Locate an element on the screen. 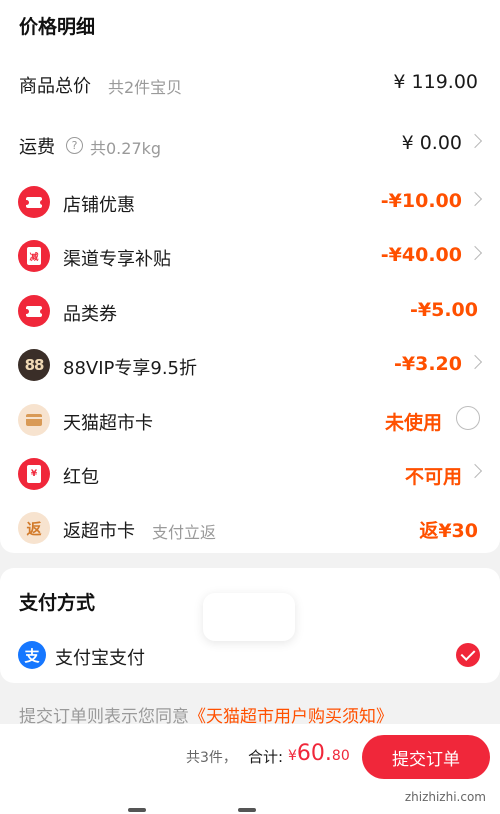 The width and height of the screenshot is (500, 814). store-discount-row: 店铺优惠 -¥10.00 is located at coordinates (250, 202).